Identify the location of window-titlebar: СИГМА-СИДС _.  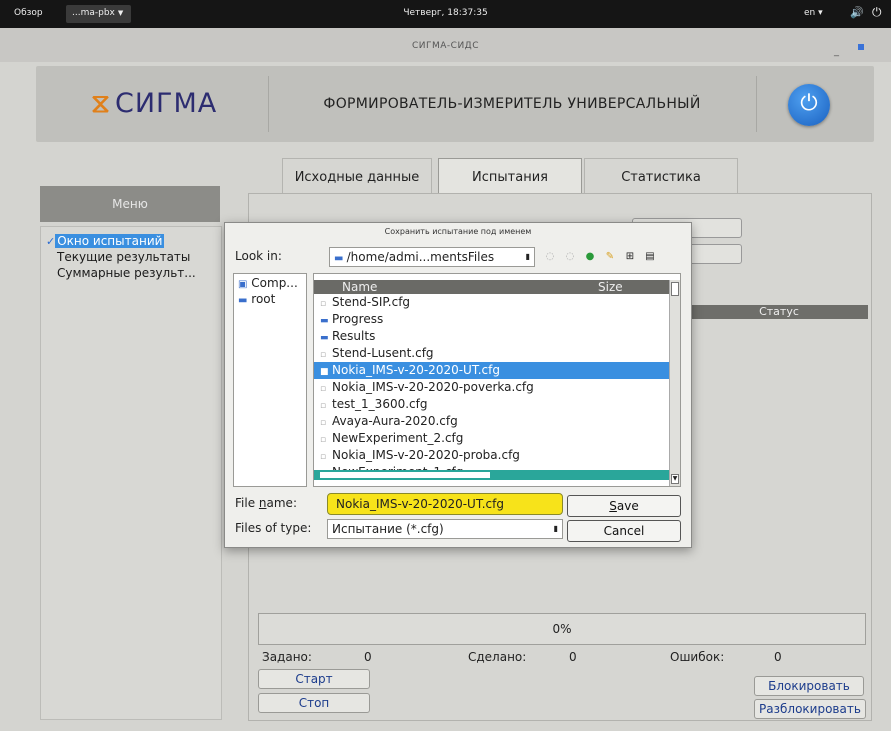
(445, 45).